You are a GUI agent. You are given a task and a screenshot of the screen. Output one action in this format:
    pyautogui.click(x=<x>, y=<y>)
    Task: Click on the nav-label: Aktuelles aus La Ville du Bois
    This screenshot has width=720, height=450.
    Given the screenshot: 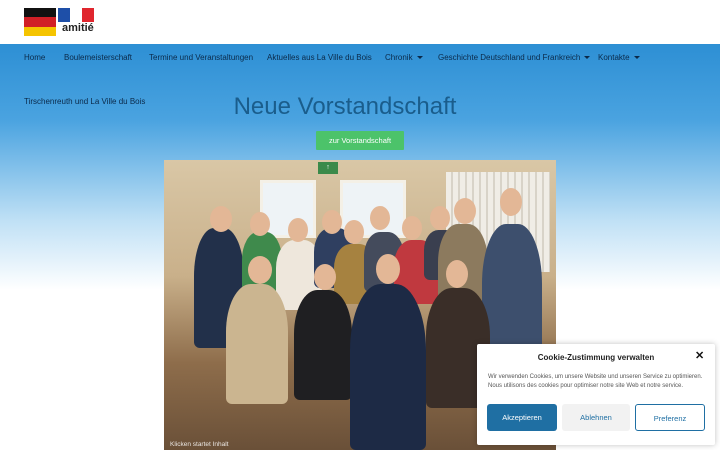 What is the action you would take?
    pyautogui.click(x=319, y=57)
    